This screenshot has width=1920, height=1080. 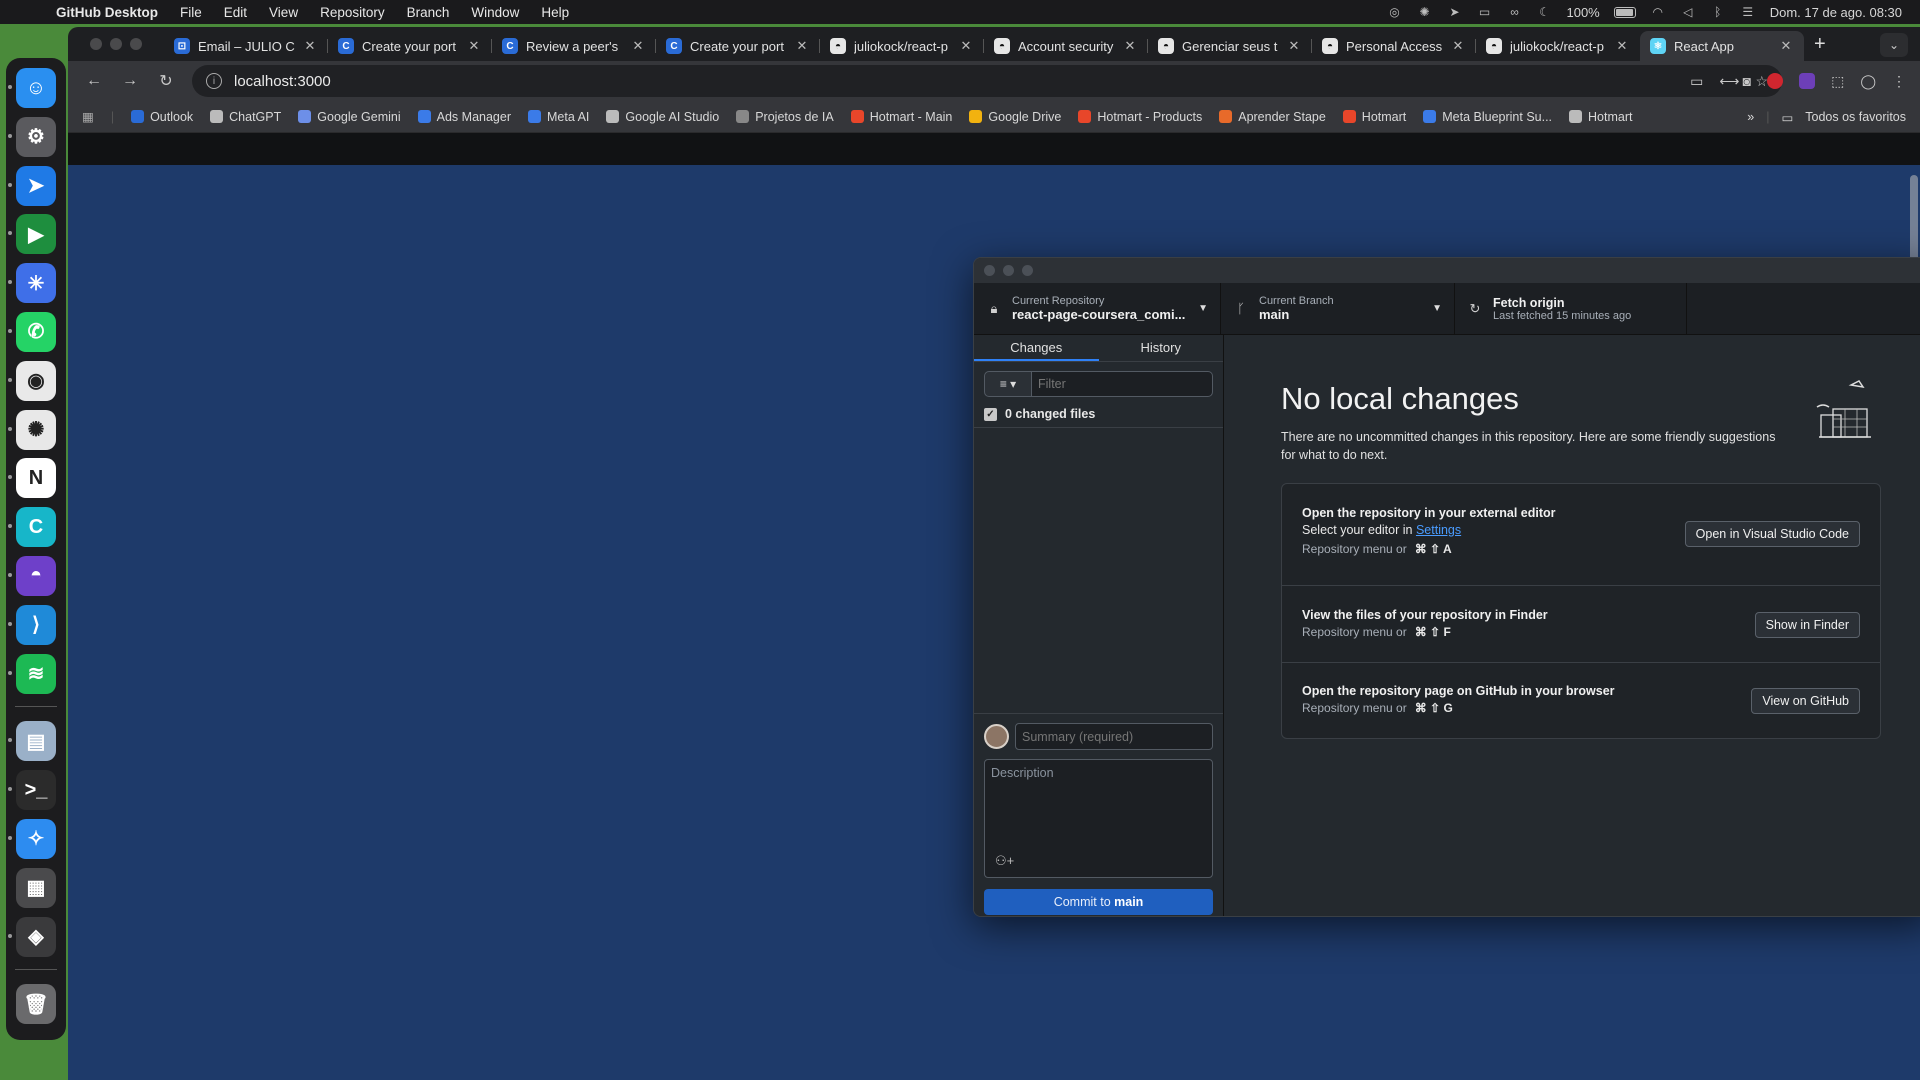 I want to click on chrome-icon: ◉, so click(x=32, y=380).